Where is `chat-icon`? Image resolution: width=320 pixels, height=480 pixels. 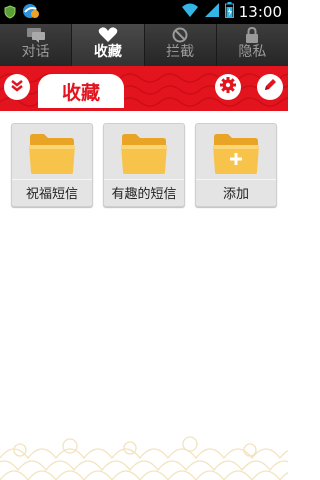 chat-icon is located at coordinates (36, 35).